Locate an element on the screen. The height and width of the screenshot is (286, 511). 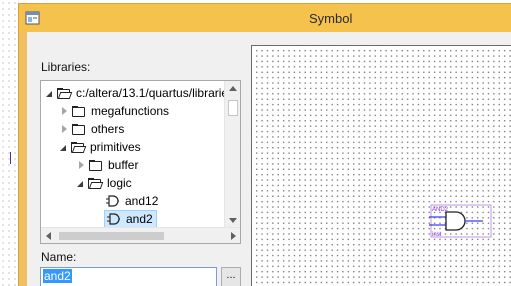
tree-item-label: others is located at coordinates (108, 129).